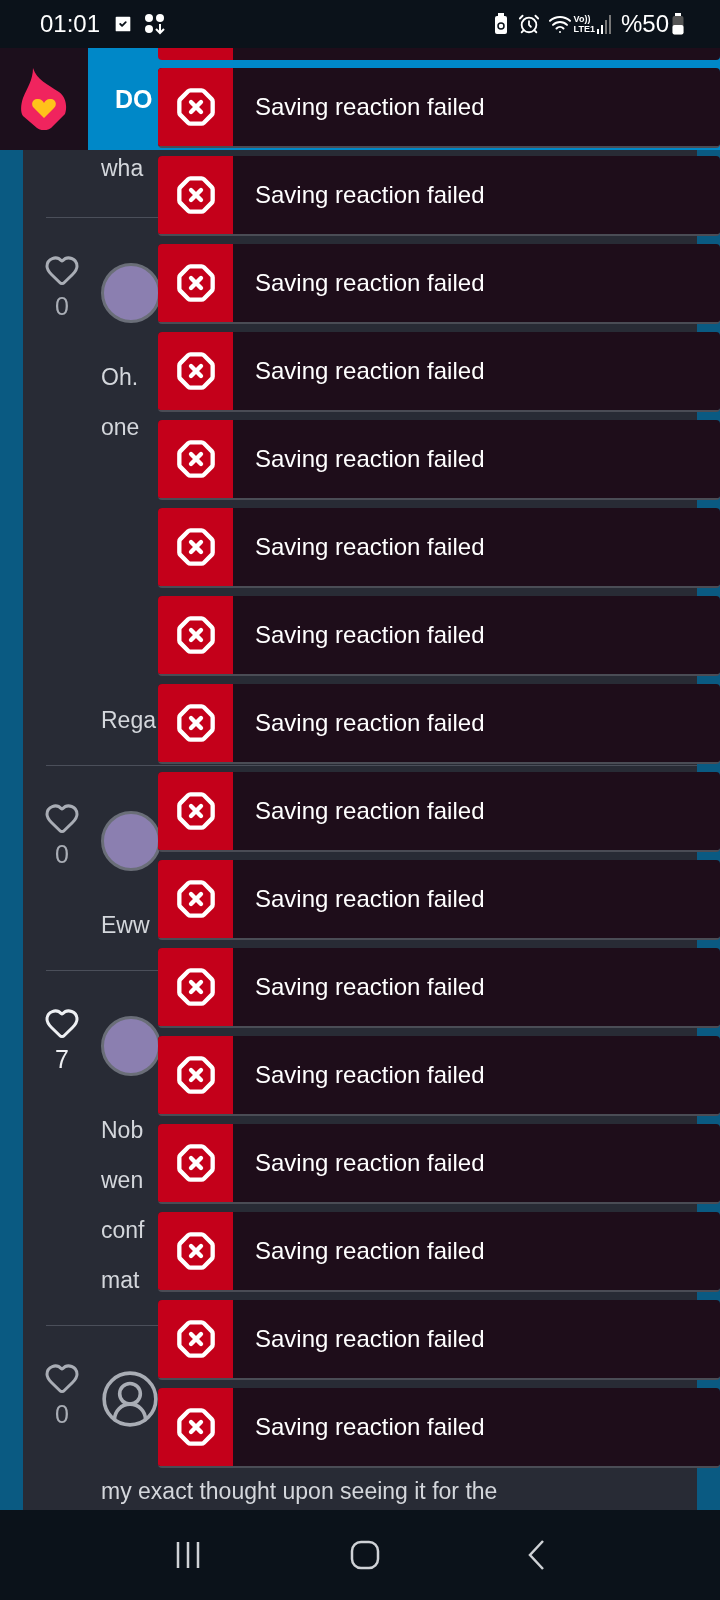 This screenshot has height=1600, width=720. Describe the element at coordinates (644, 24) in the screenshot. I see `battery-level: %50` at that location.